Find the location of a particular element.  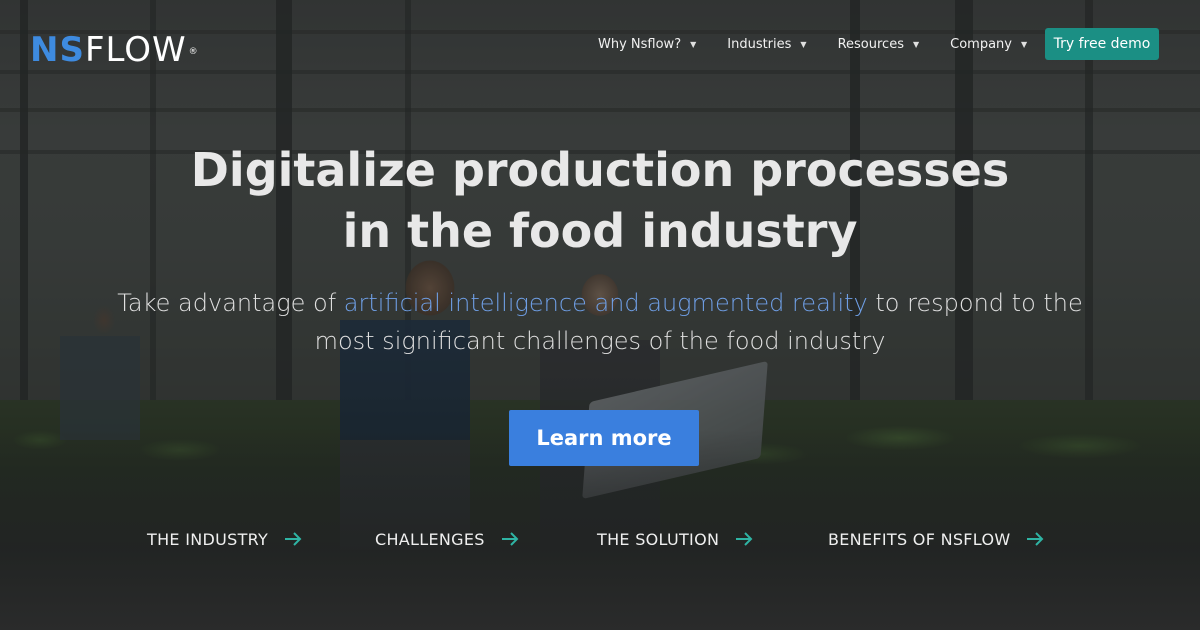

nav-item-label: Company is located at coordinates (981, 44).